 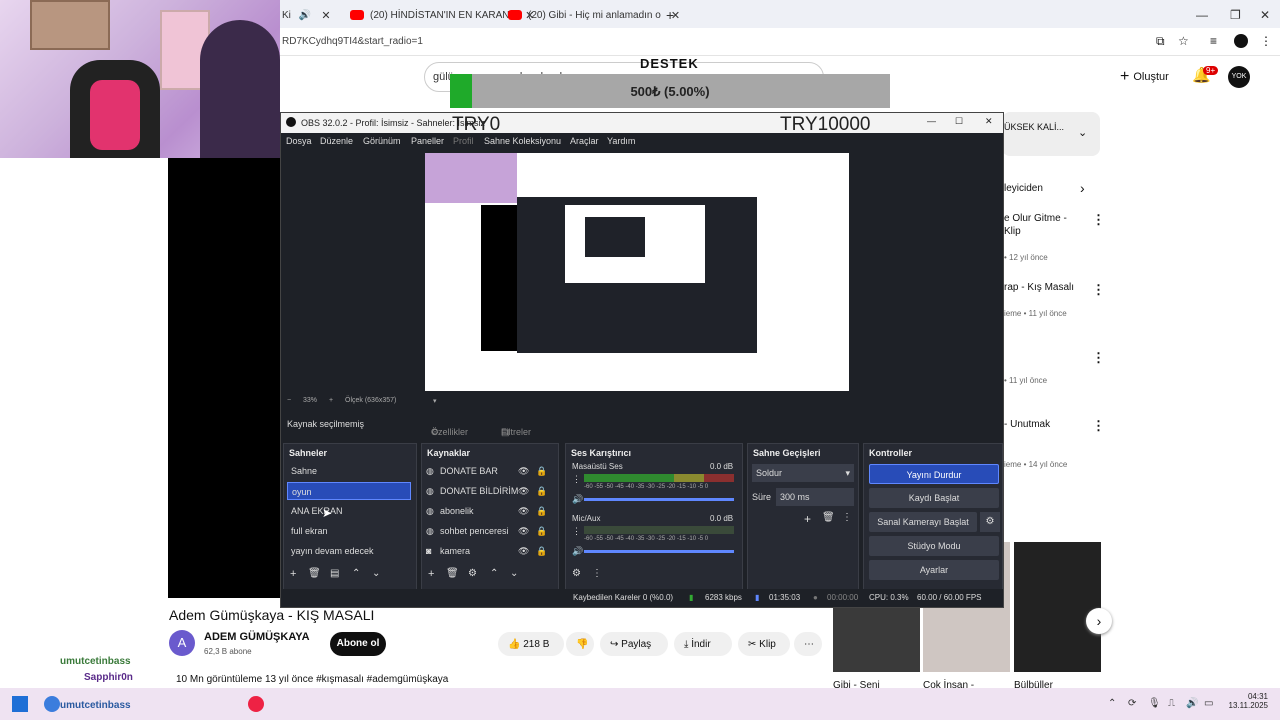 What do you see at coordinates (487, 551) in the screenshot?
I see `source-item: ◙ kamera 👁 🔒` at bounding box center [487, 551].